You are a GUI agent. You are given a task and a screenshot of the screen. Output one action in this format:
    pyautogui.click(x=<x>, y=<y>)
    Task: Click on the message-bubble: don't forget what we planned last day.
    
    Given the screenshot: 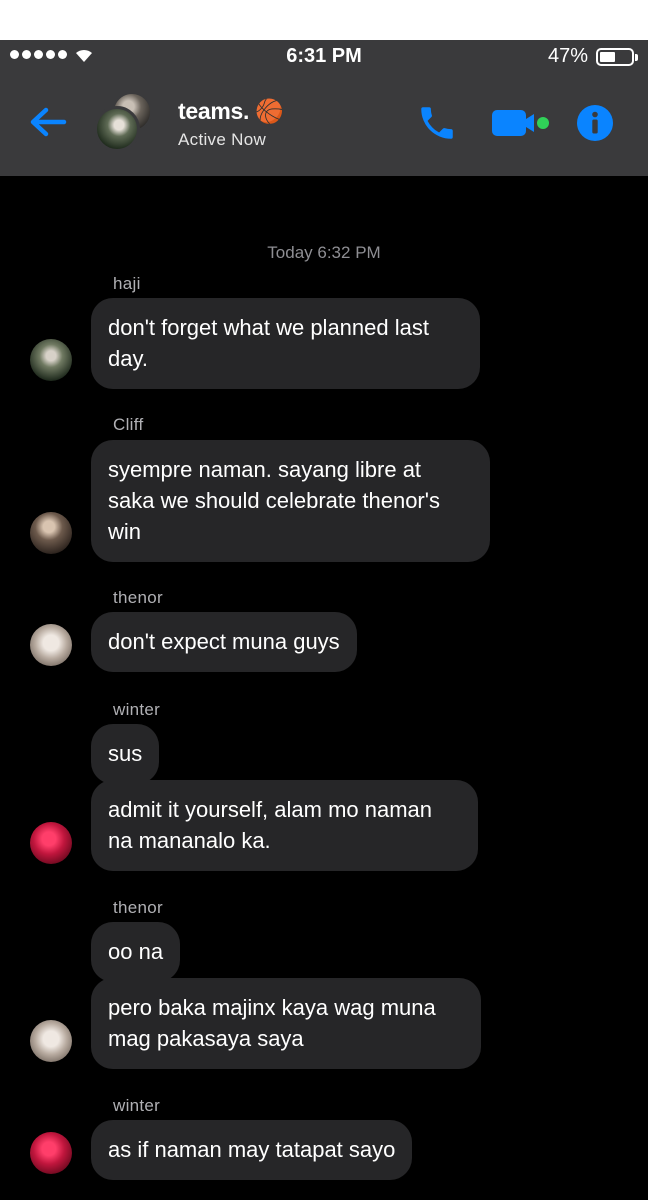 What is the action you would take?
    pyautogui.click(x=285, y=343)
    